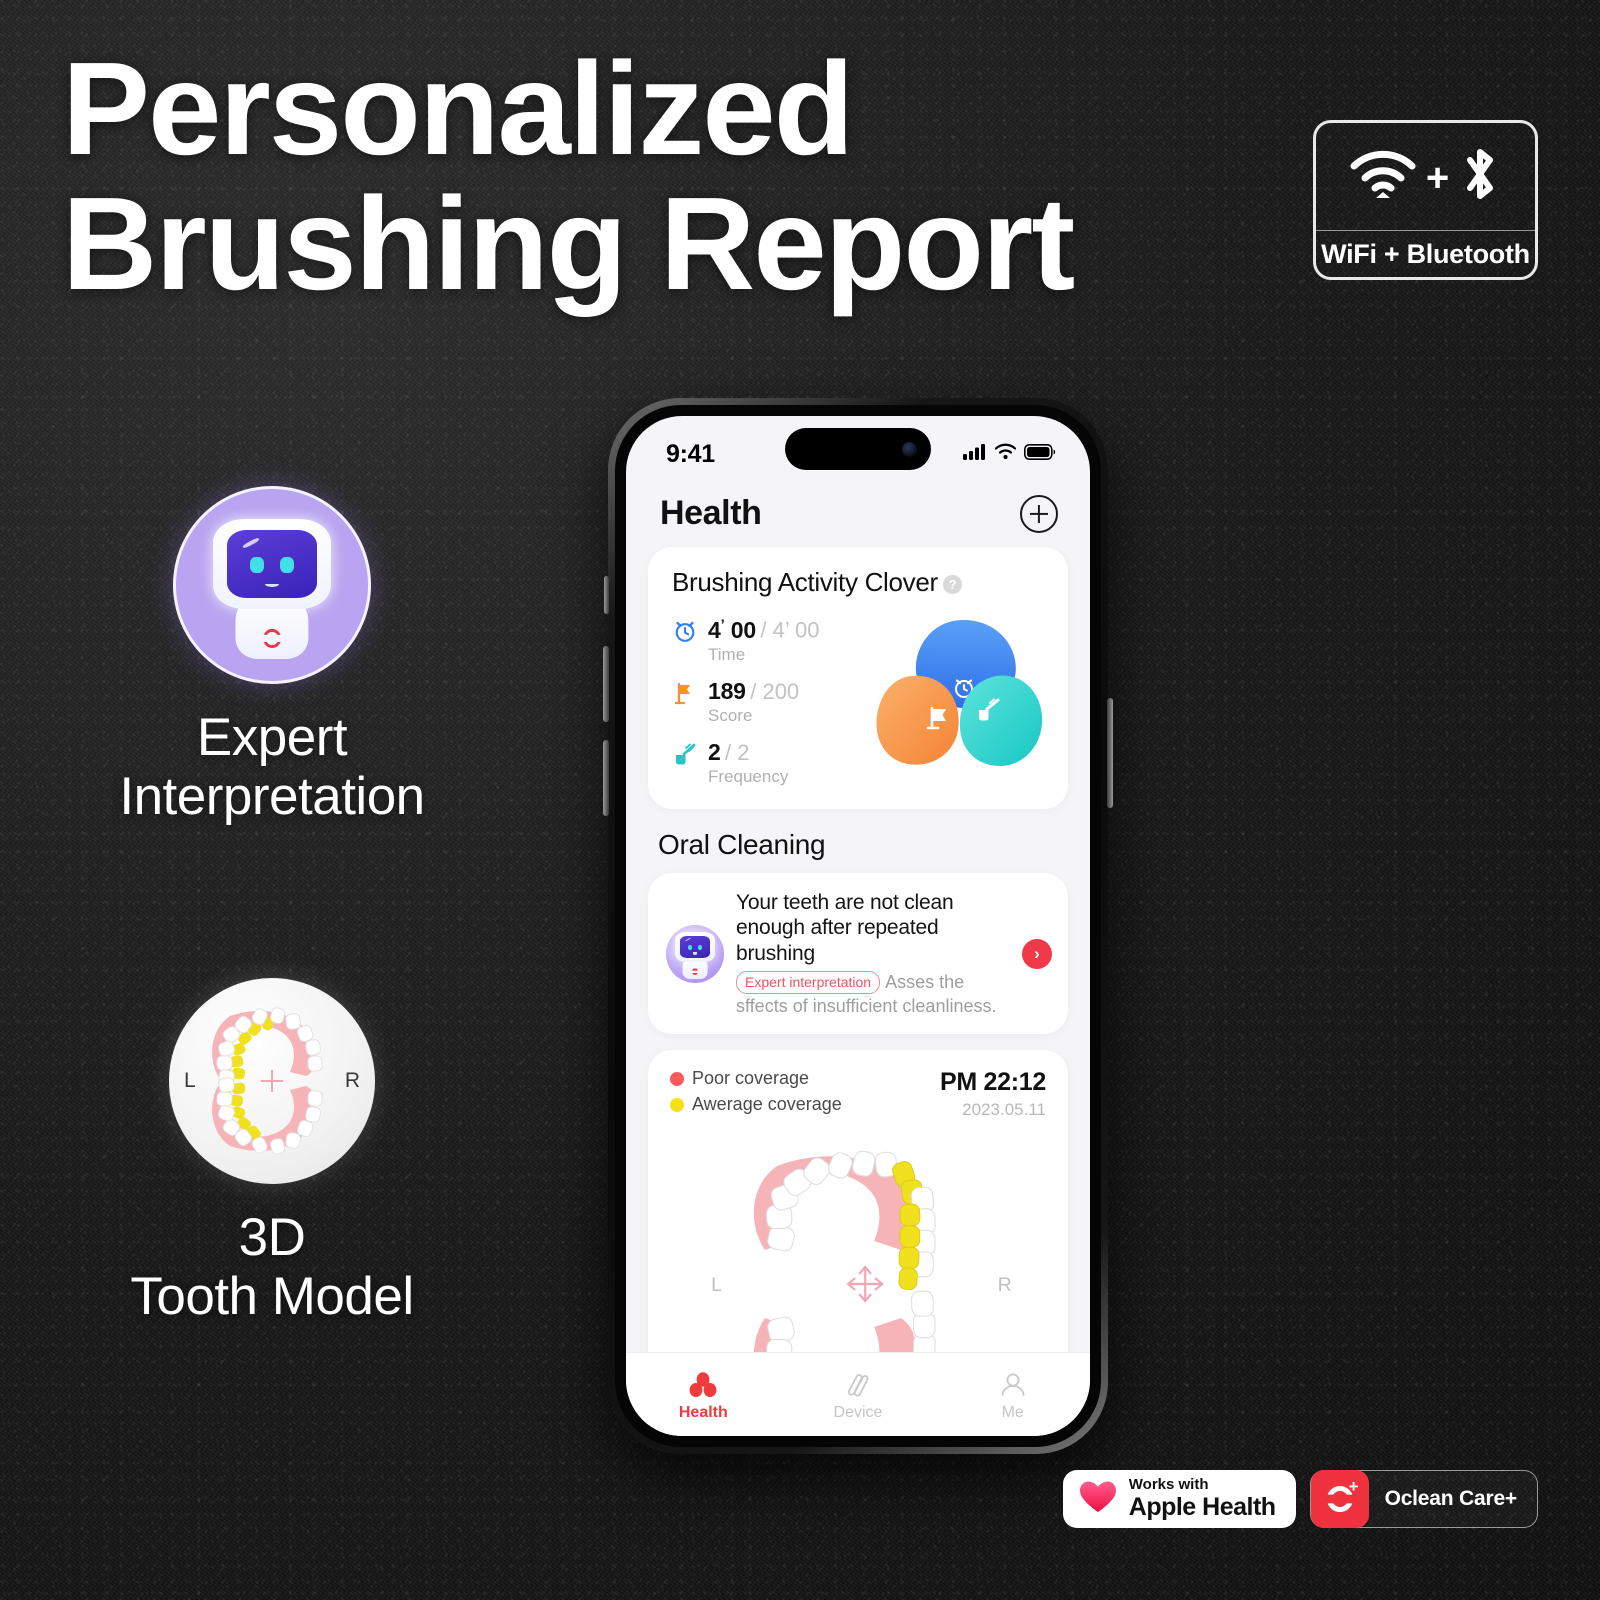 Image resolution: width=1600 pixels, height=1600 pixels. What do you see at coordinates (858, 1412) in the screenshot?
I see `tab-device-label: Device` at bounding box center [858, 1412].